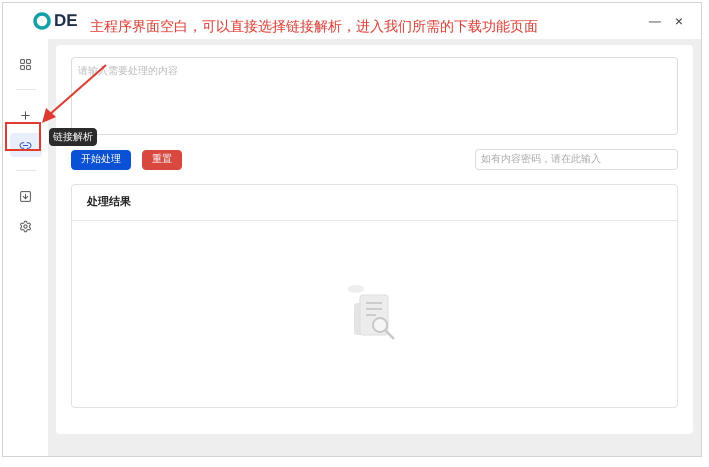  What do you see at coordinates (66, 21) in the screenshot?
I see `logo-text: DE` at bounding box center [66, 21].